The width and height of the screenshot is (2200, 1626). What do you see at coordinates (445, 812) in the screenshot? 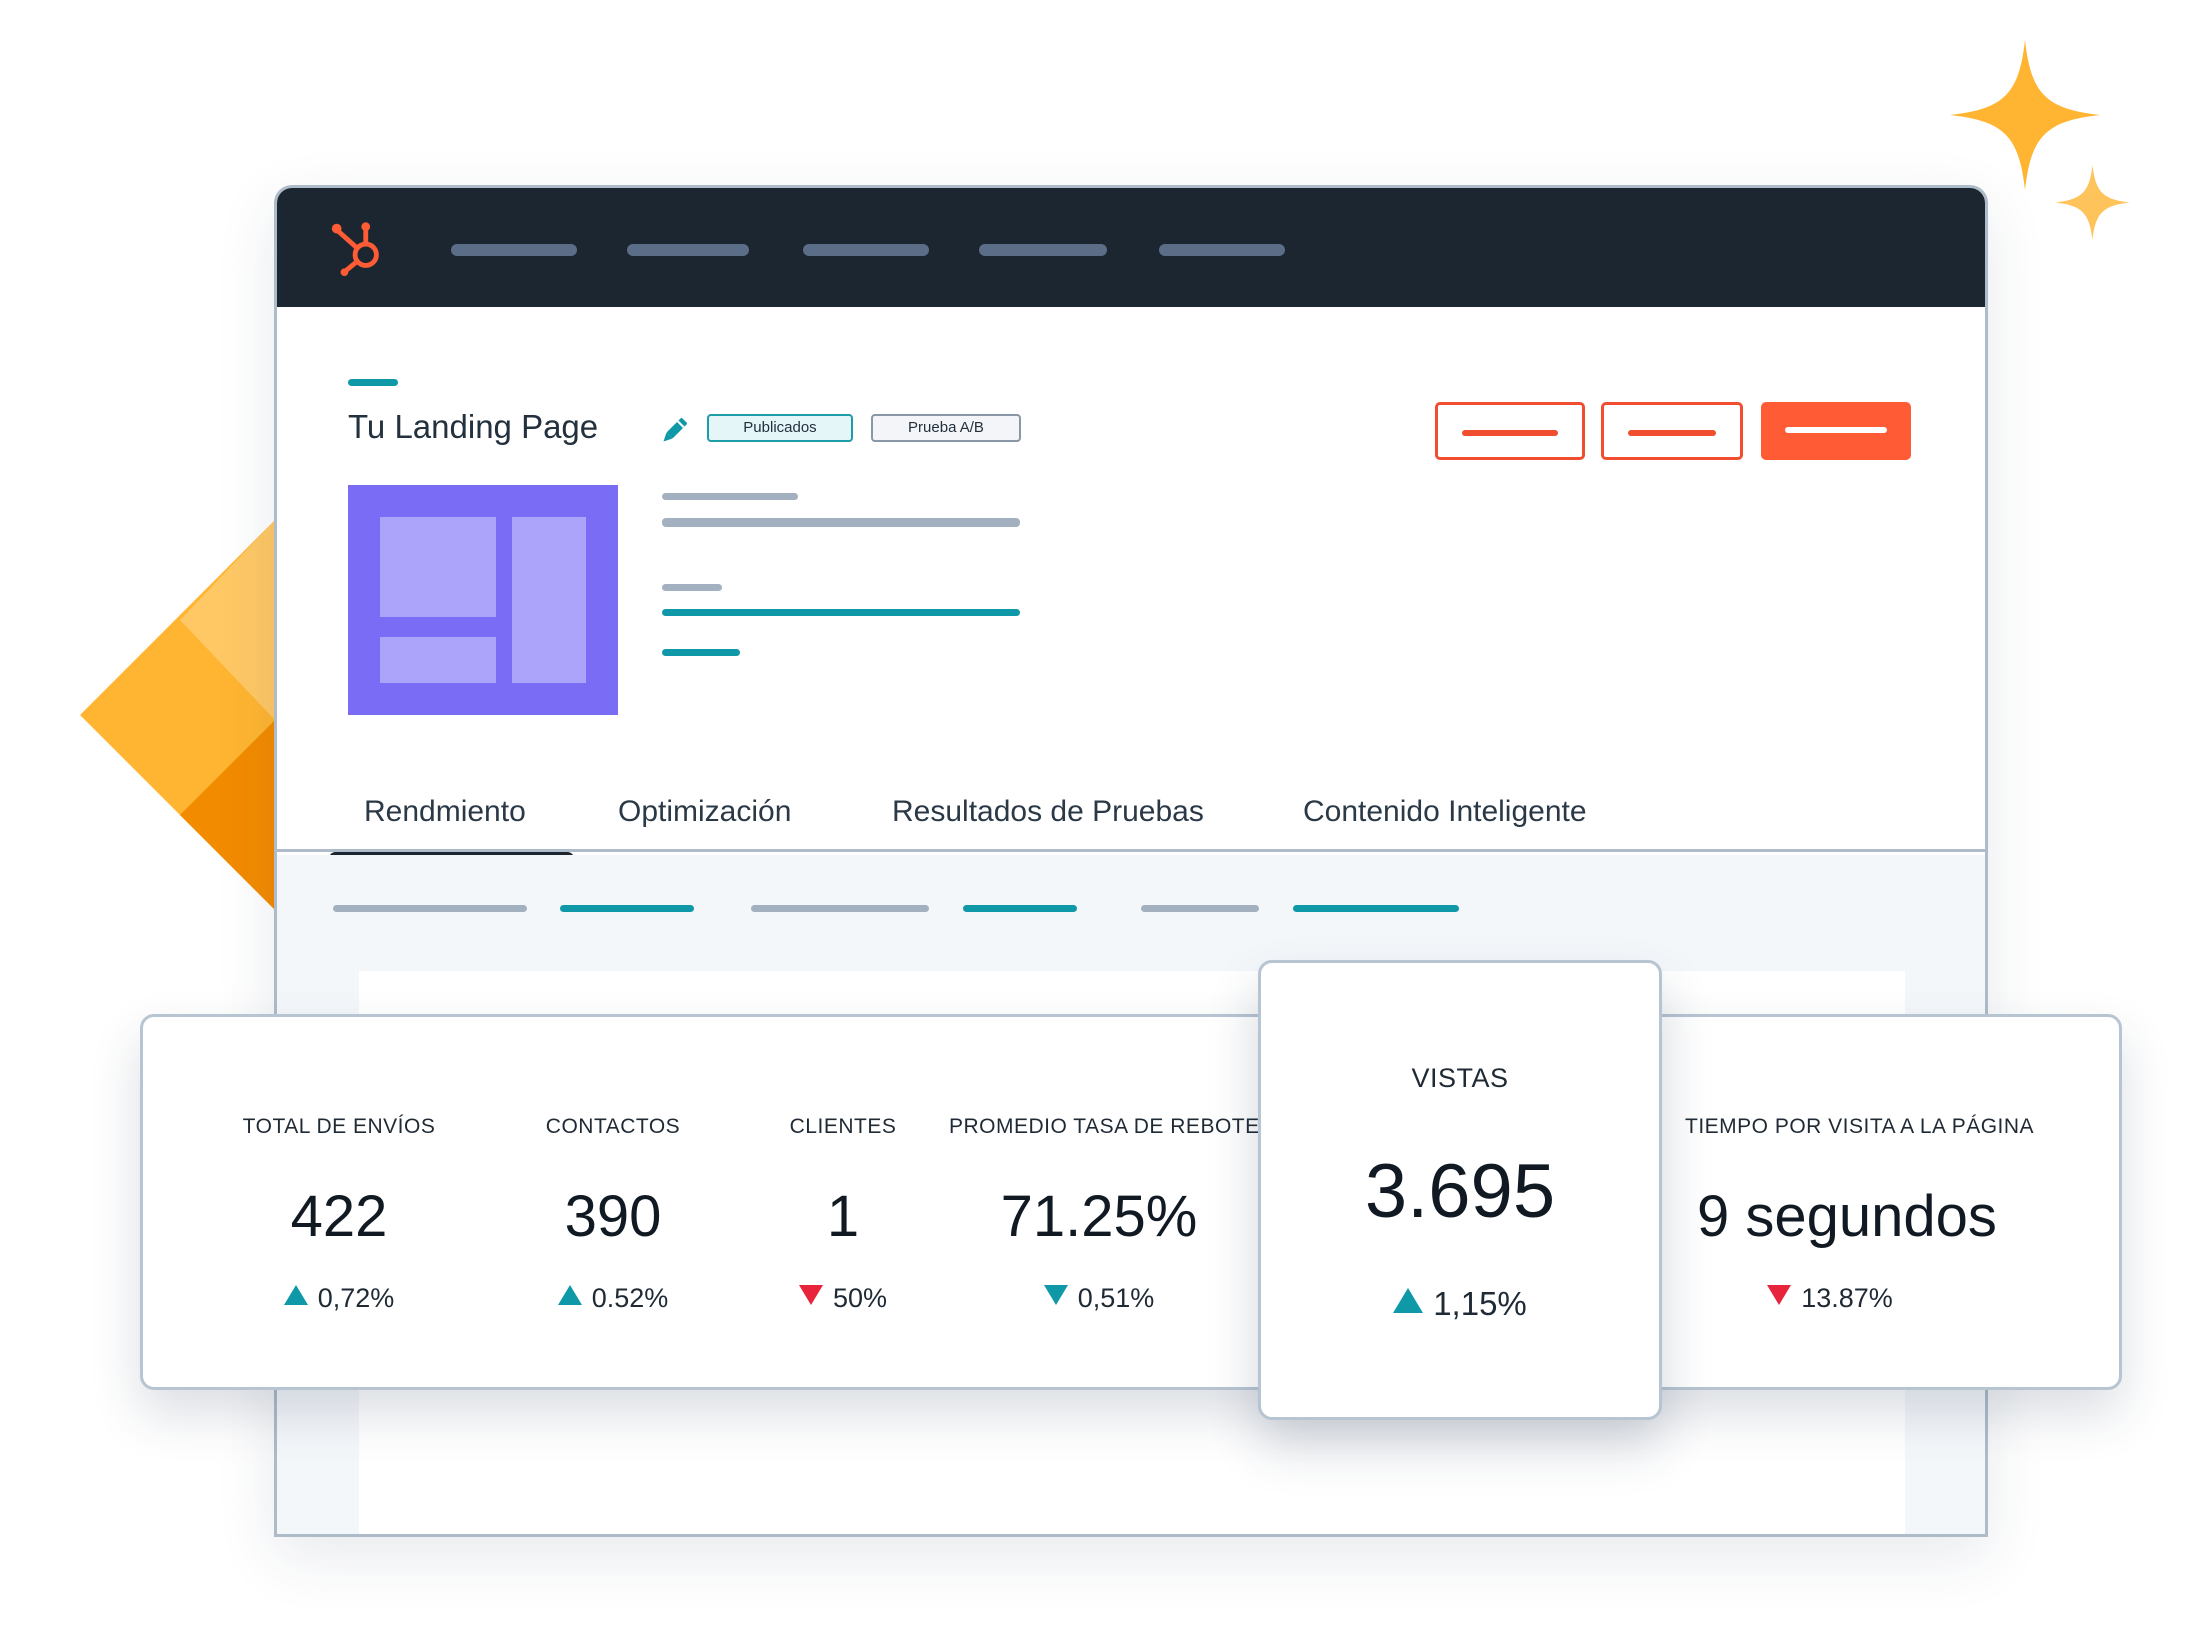
I see `tab-rendimiento: Rendmiento` at bounding box center [445, 812].